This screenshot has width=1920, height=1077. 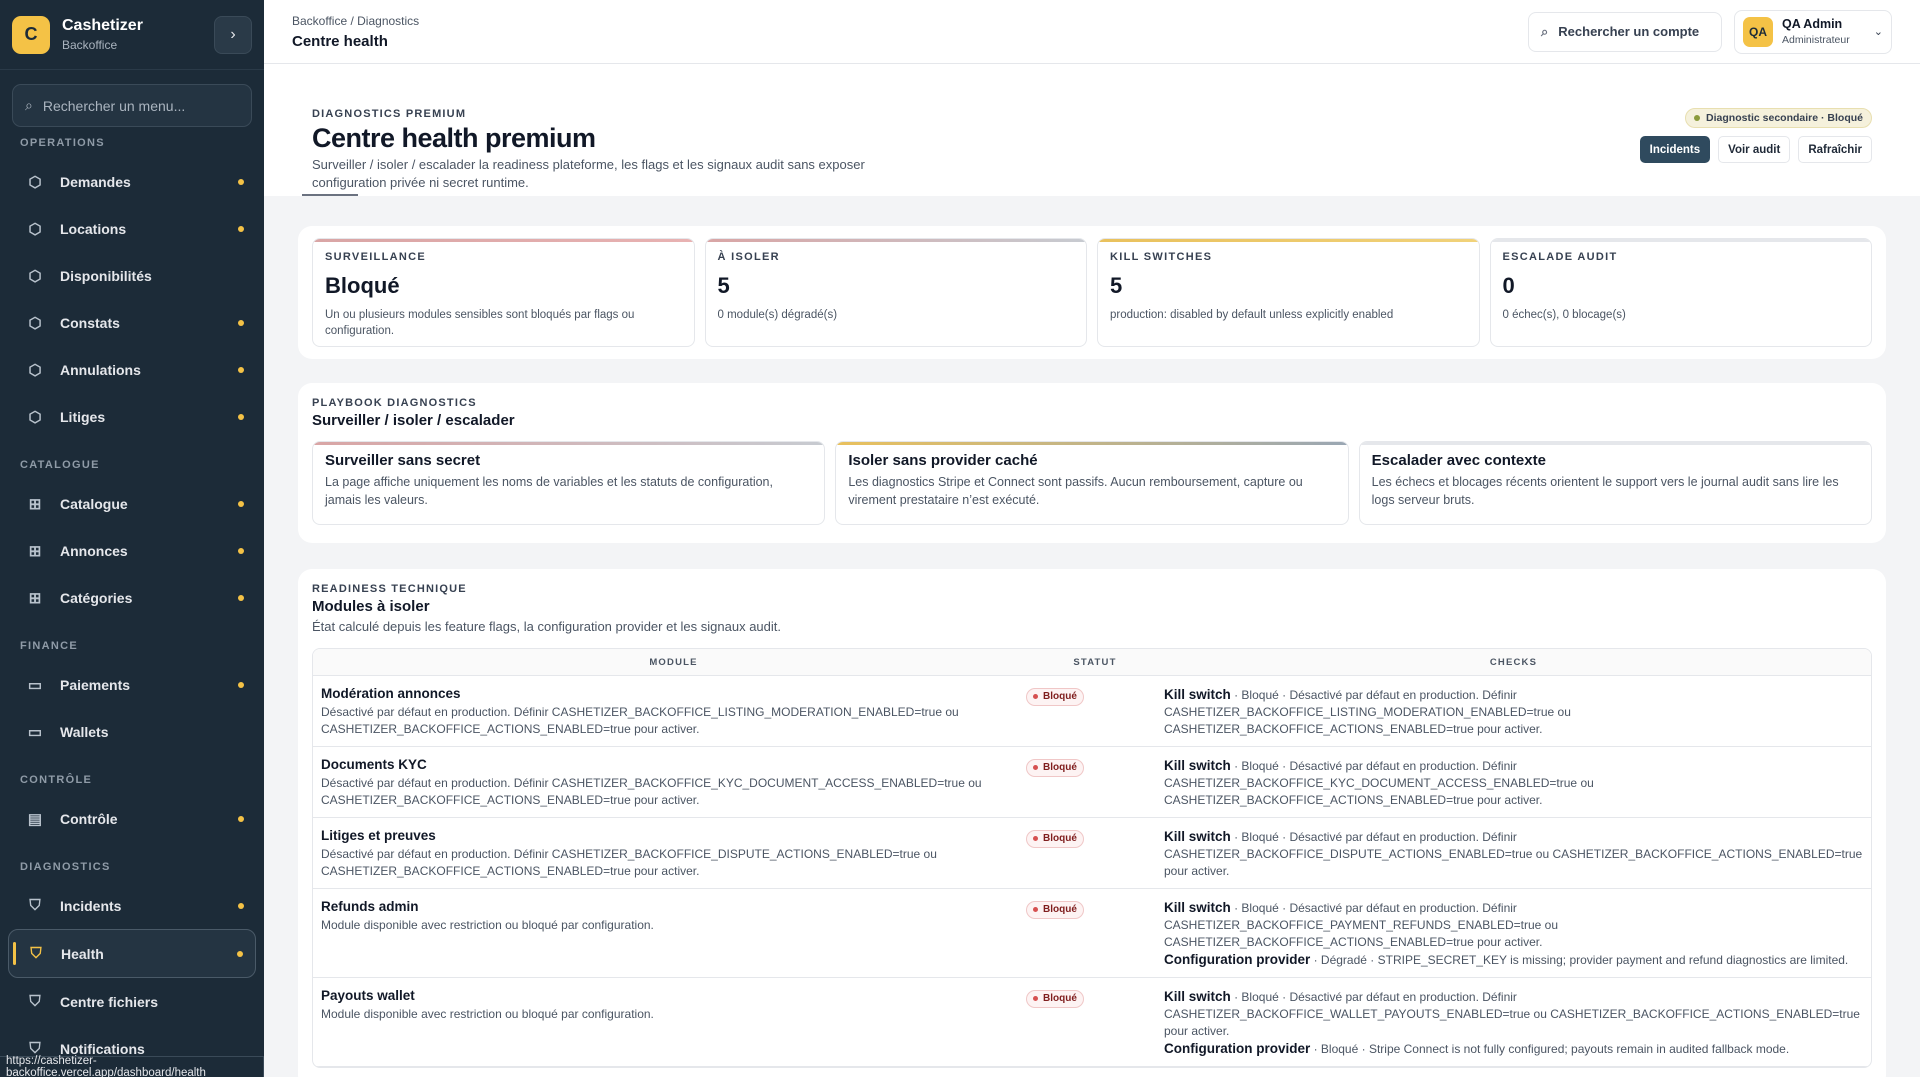 I want to click on nav-section-title: CONTRÔLE, so click(x=56, y=780).